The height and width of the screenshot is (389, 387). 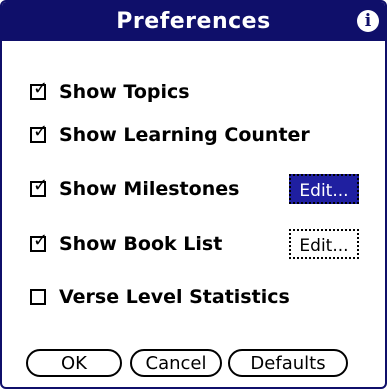 I want to click on dialog-title: Preferences, so click(x=193, y=21).